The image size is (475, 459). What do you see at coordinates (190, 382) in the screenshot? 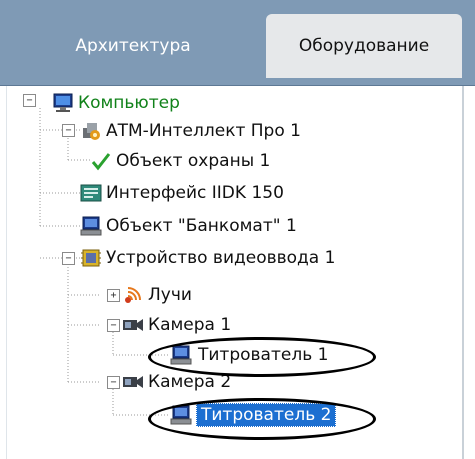
I see `tree-item-label: Камера 2` at bounding box center [190, 382].